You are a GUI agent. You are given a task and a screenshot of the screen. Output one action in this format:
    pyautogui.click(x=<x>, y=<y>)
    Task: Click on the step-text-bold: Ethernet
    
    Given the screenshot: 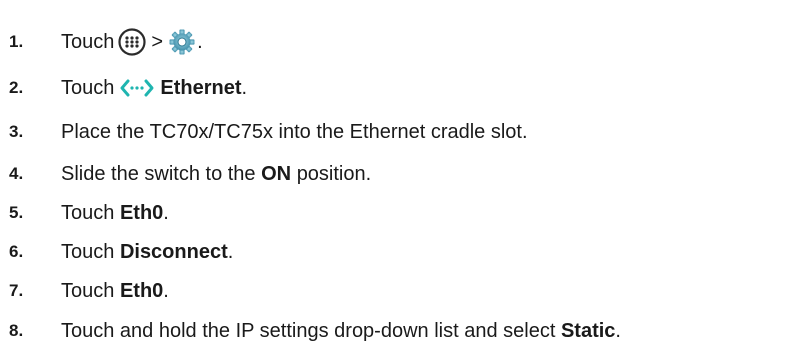 What is the action you would take?
    pyautogui.click(x=201, y=87)
    